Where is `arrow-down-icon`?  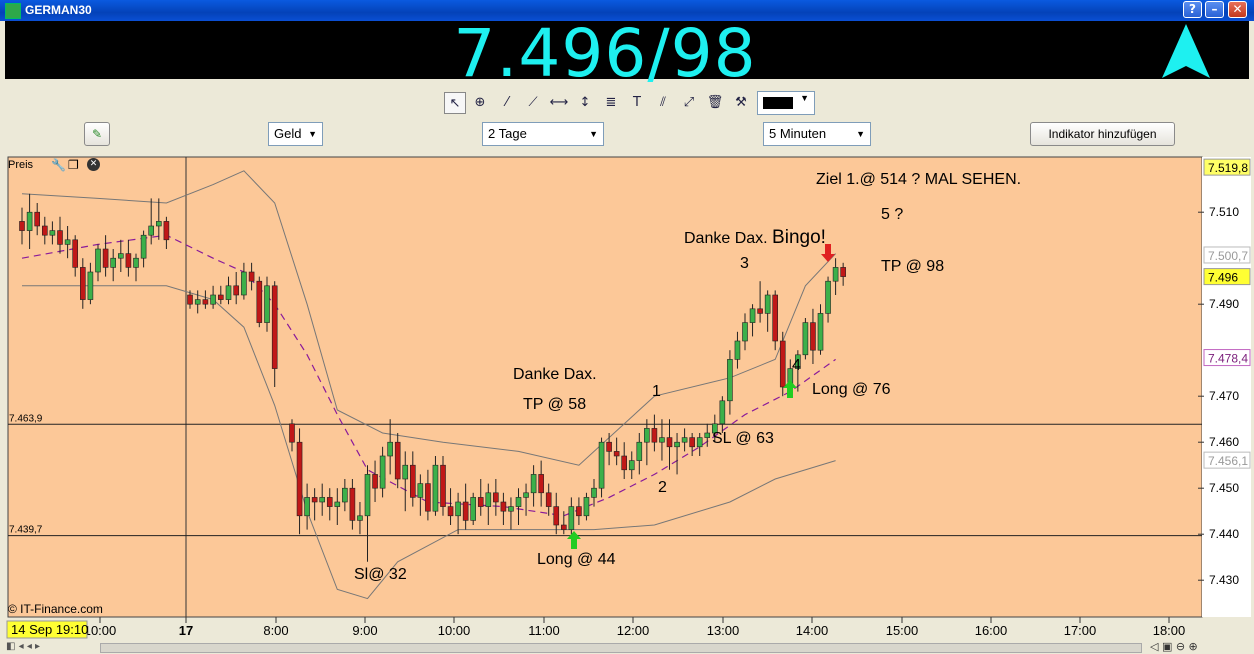
arrow-down-icon is located at coordinates (828, 253).